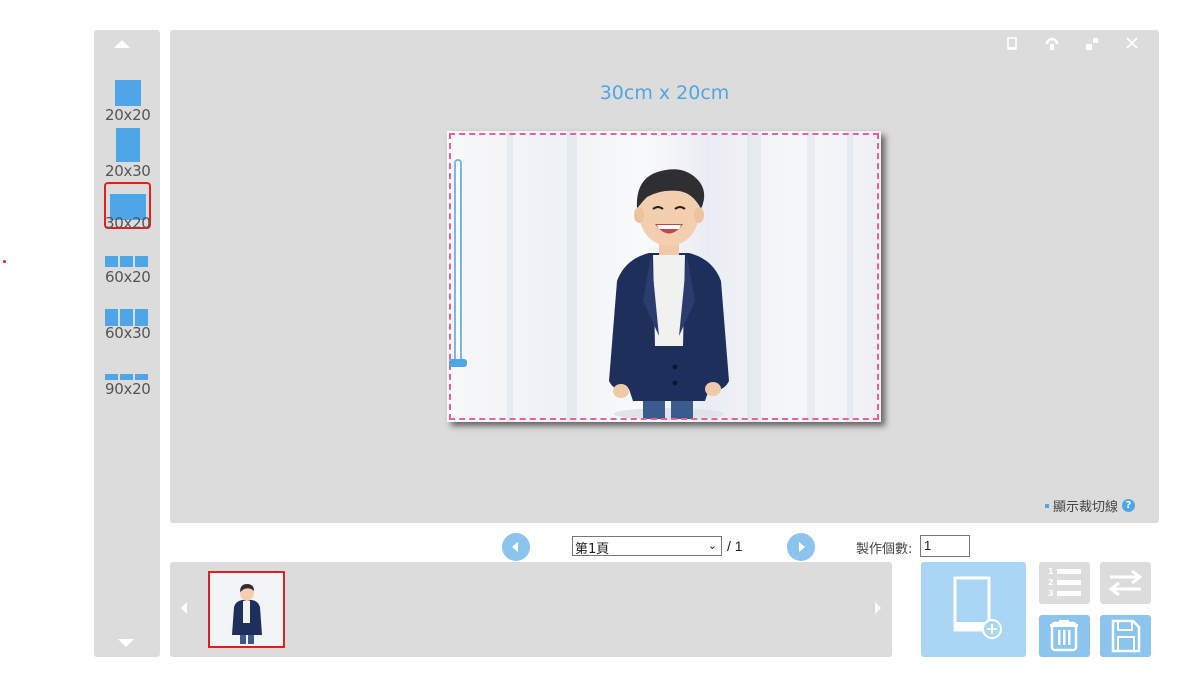 Image resolution: width=1200 pixels, height=688 pixels. What do you see at coordinates (126, 643) in the screenshot?
I see `scroll-down-arrow-icon` at bounding box center [126, 643].